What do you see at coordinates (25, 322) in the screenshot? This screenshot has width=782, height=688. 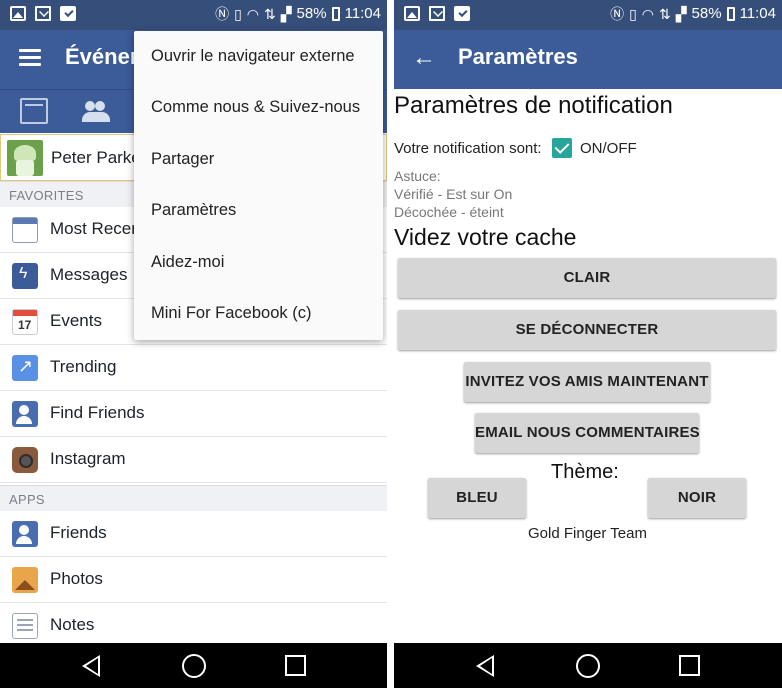 I see `events-calendar-icon` at bounding box center [25, 322].